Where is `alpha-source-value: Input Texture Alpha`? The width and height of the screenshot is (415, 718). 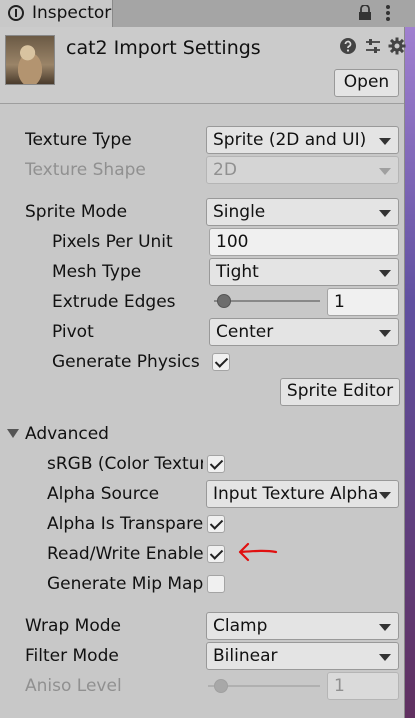
alpha-source-value: Input Texture Alpha is located at coordinates (296, 494).